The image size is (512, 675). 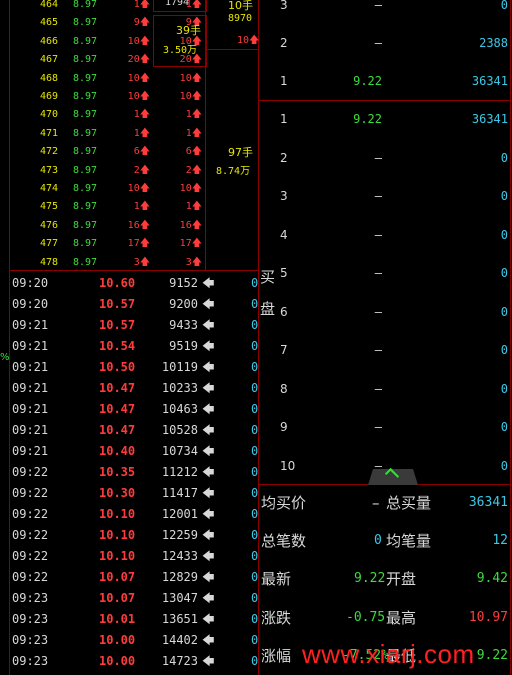 I want to click on sell-qty: 0, so click(x=504, y=6).